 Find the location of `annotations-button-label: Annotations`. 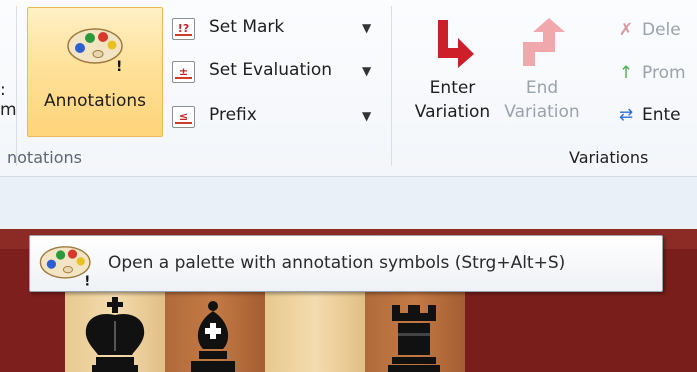

annotations-button-label: Annotations is located at coordinates (95, 101).